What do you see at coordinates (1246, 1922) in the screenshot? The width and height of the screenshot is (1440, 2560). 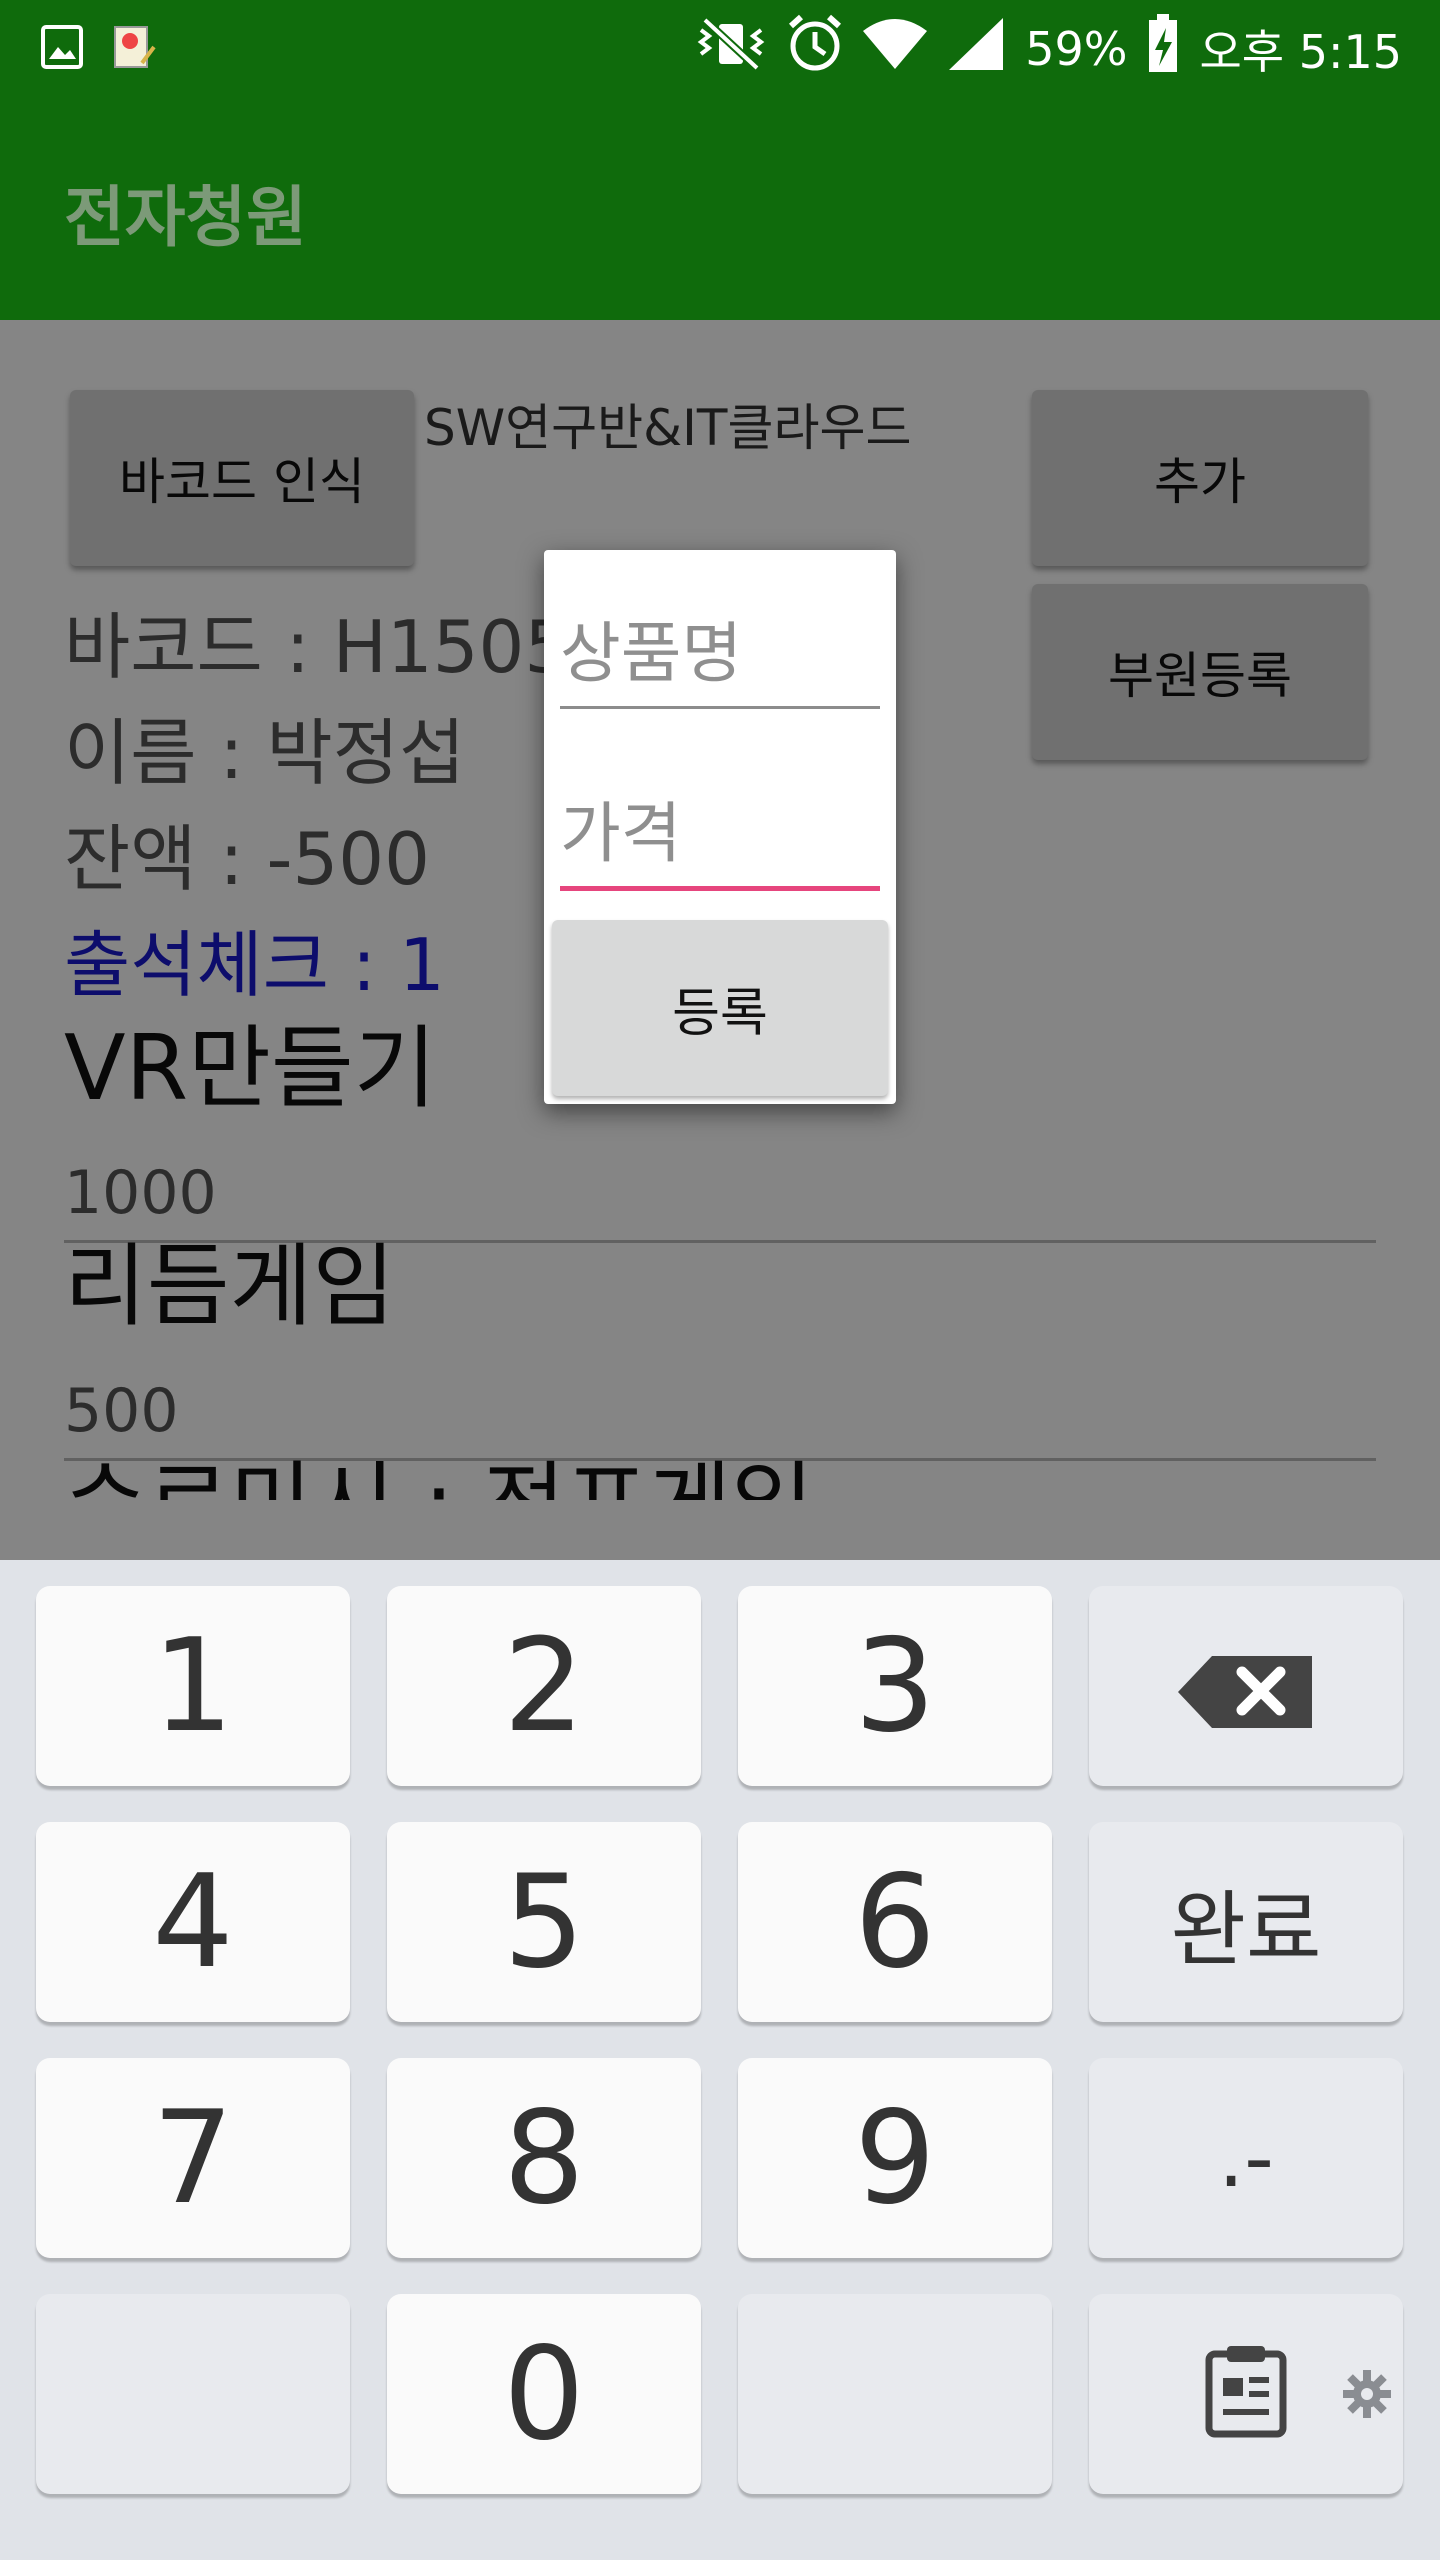 I see `done-key: 완료` at bounding box center [1246, 1922].